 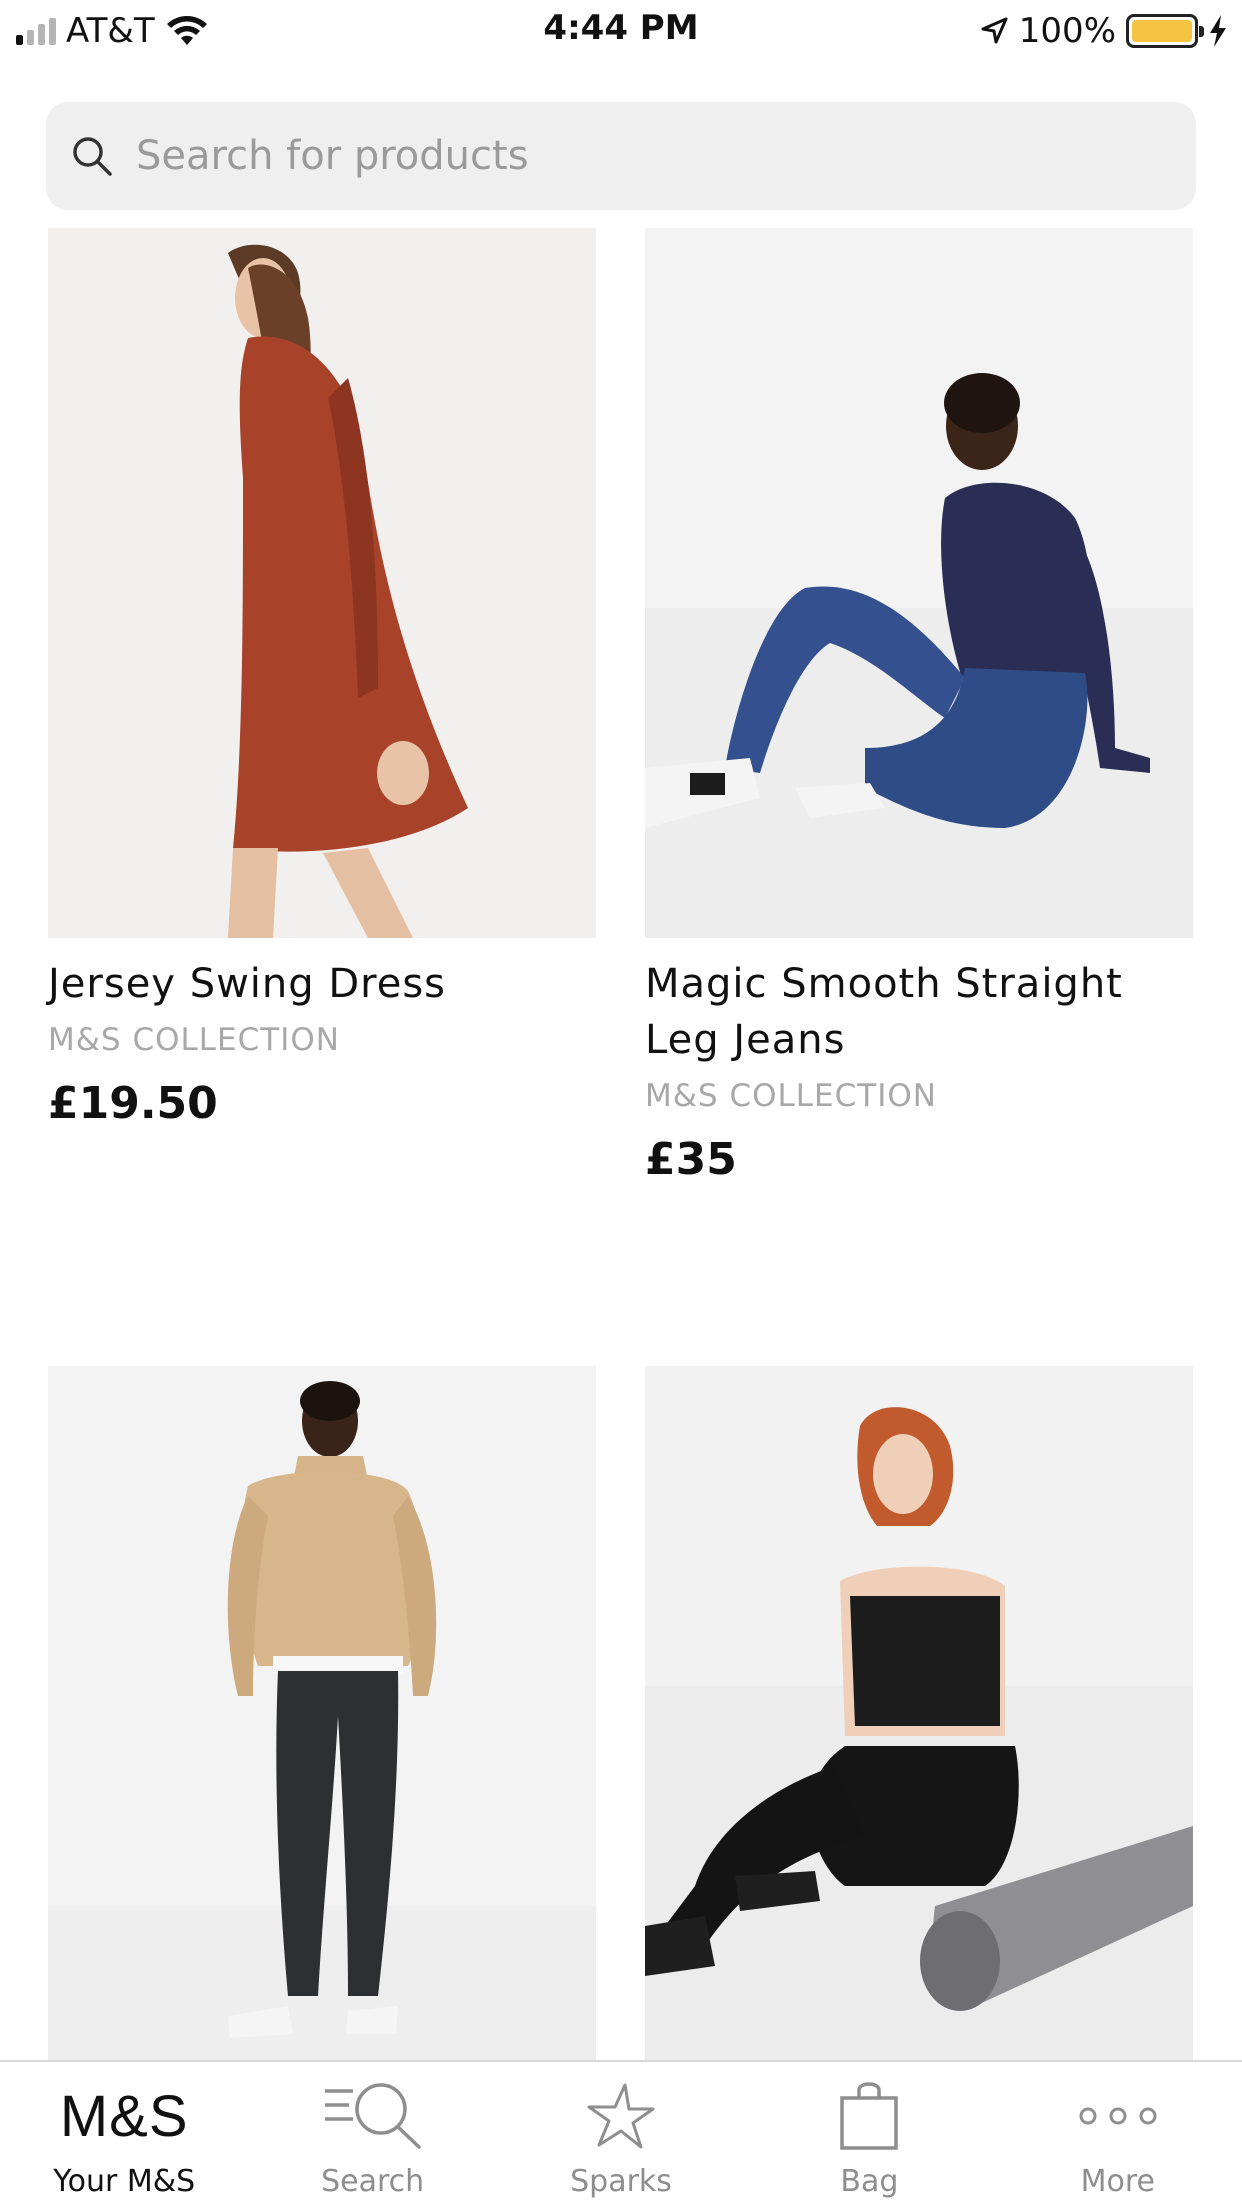 What do you see at coordinates (636, 156) in the screenshot?
I see `search-input` at bounding box center [636, 156].